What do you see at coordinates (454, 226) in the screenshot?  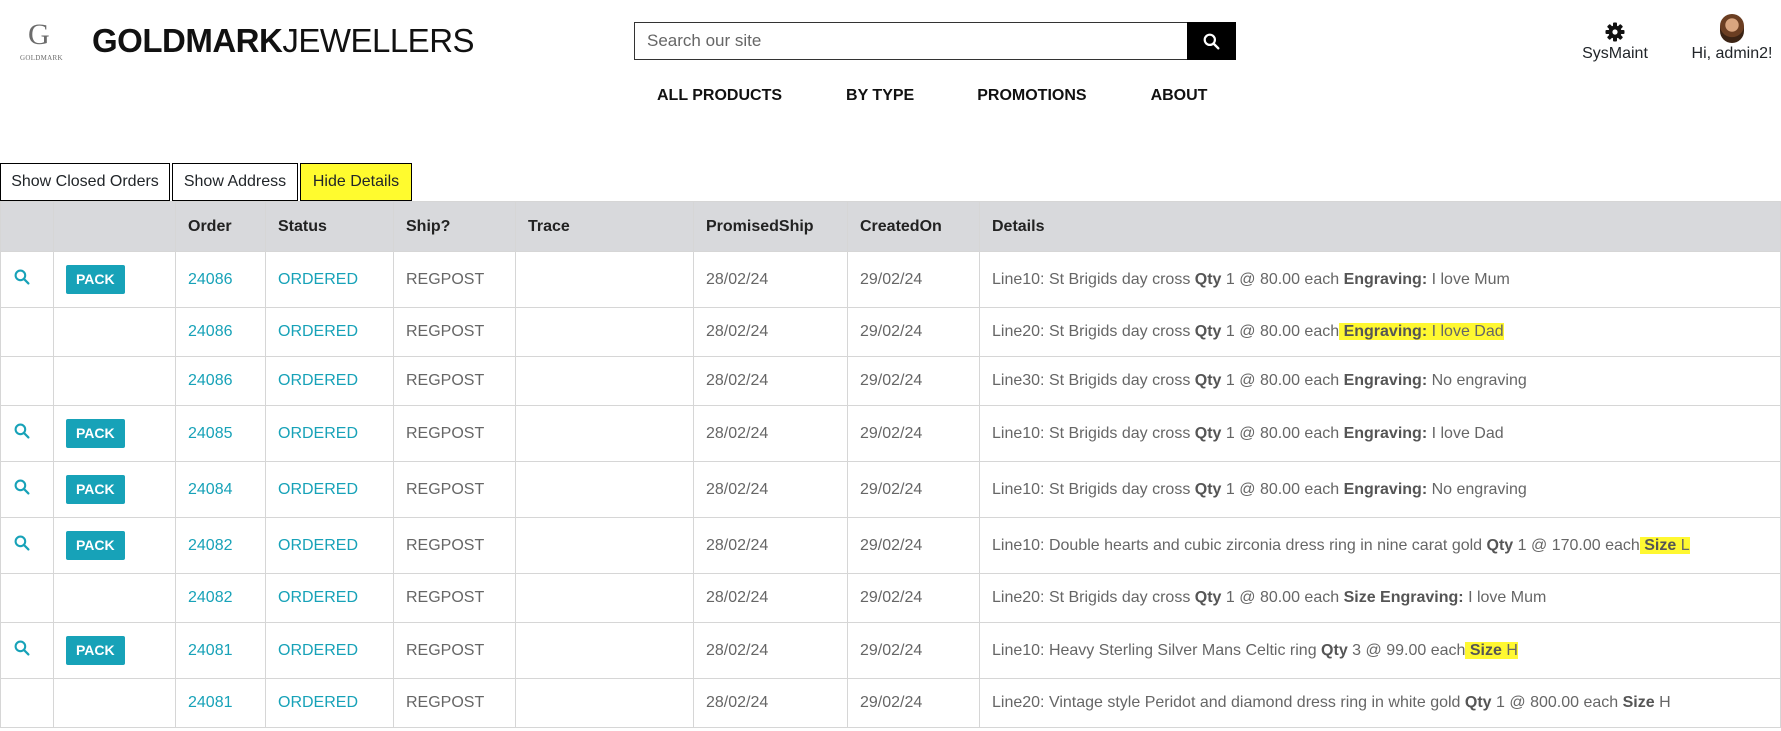 I see `col-header-ship: Ship?` at bounding box center [454, 226].